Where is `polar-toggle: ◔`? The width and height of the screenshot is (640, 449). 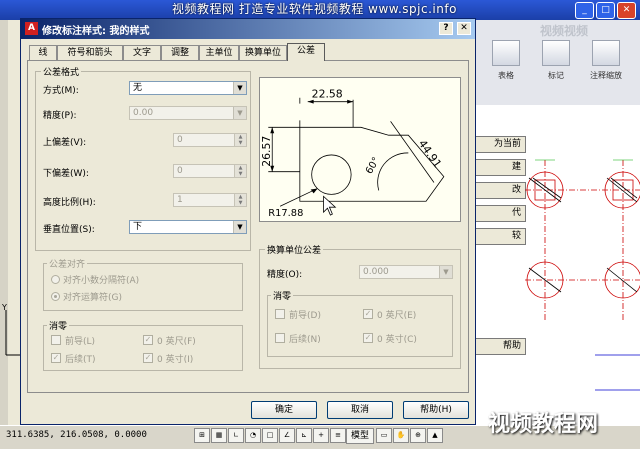 polar-toggle: ◔ is located at coordinates (253, 435).